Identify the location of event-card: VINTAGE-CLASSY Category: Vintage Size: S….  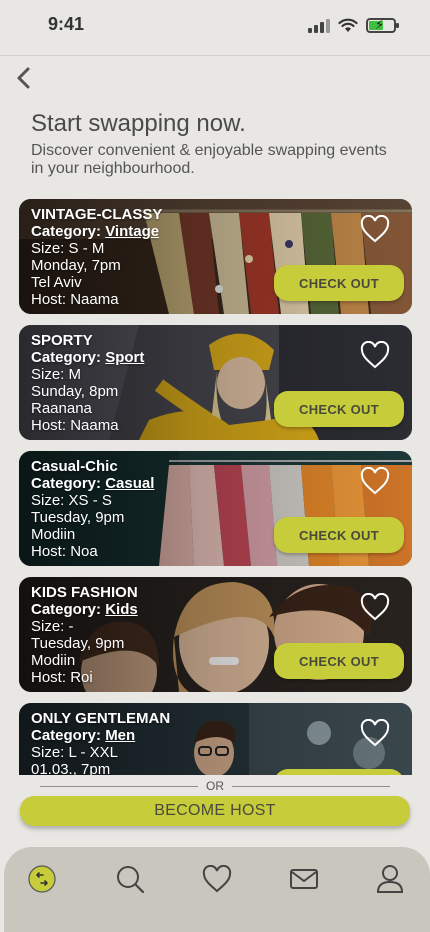
(215, 256).